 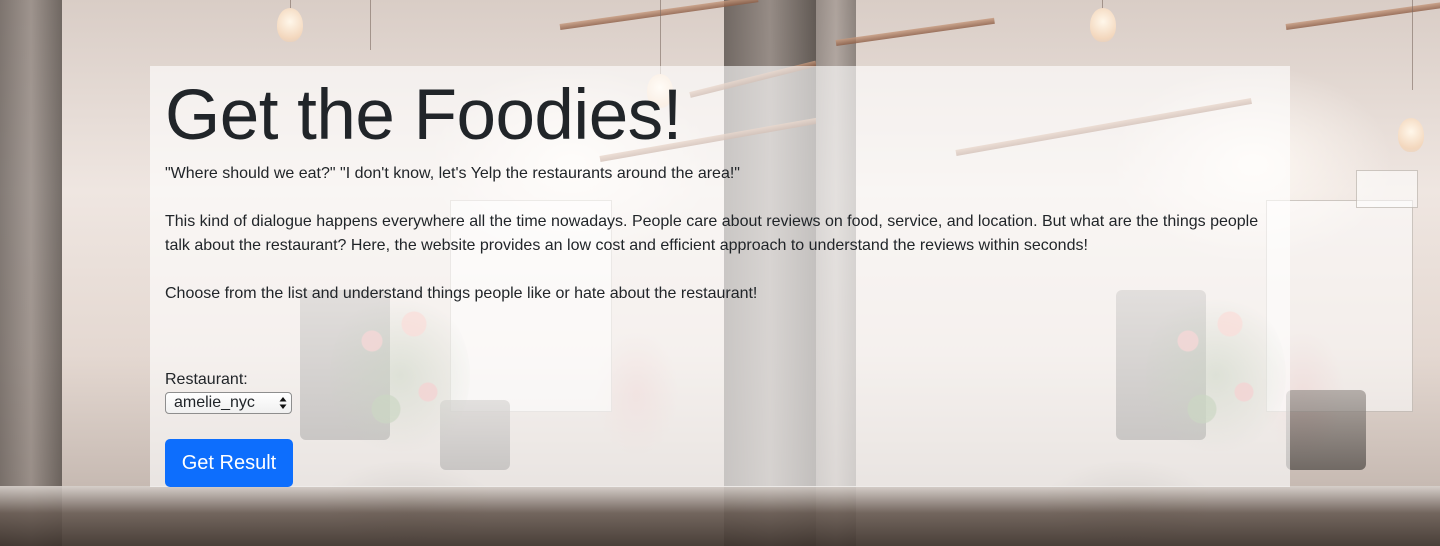 I want to click on chevron-updown-icon, so click(x=283, y=403).